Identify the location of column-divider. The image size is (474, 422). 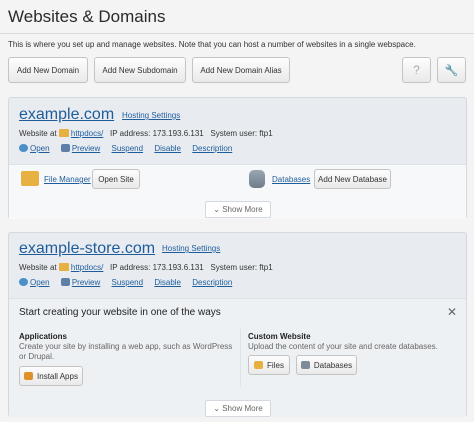
(240, 358).